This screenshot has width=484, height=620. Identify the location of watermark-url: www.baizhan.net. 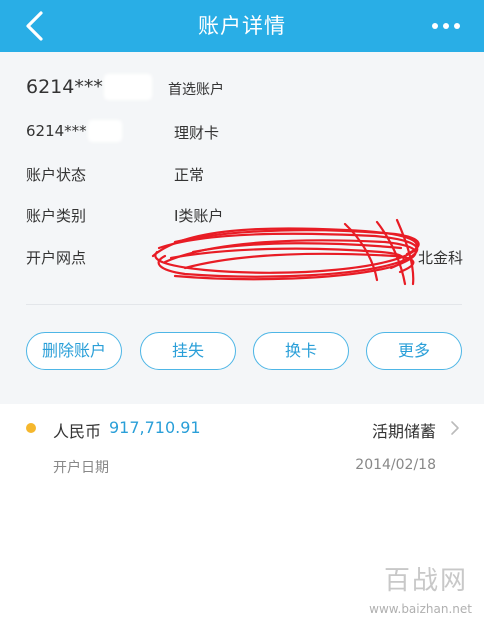
(420, 609).